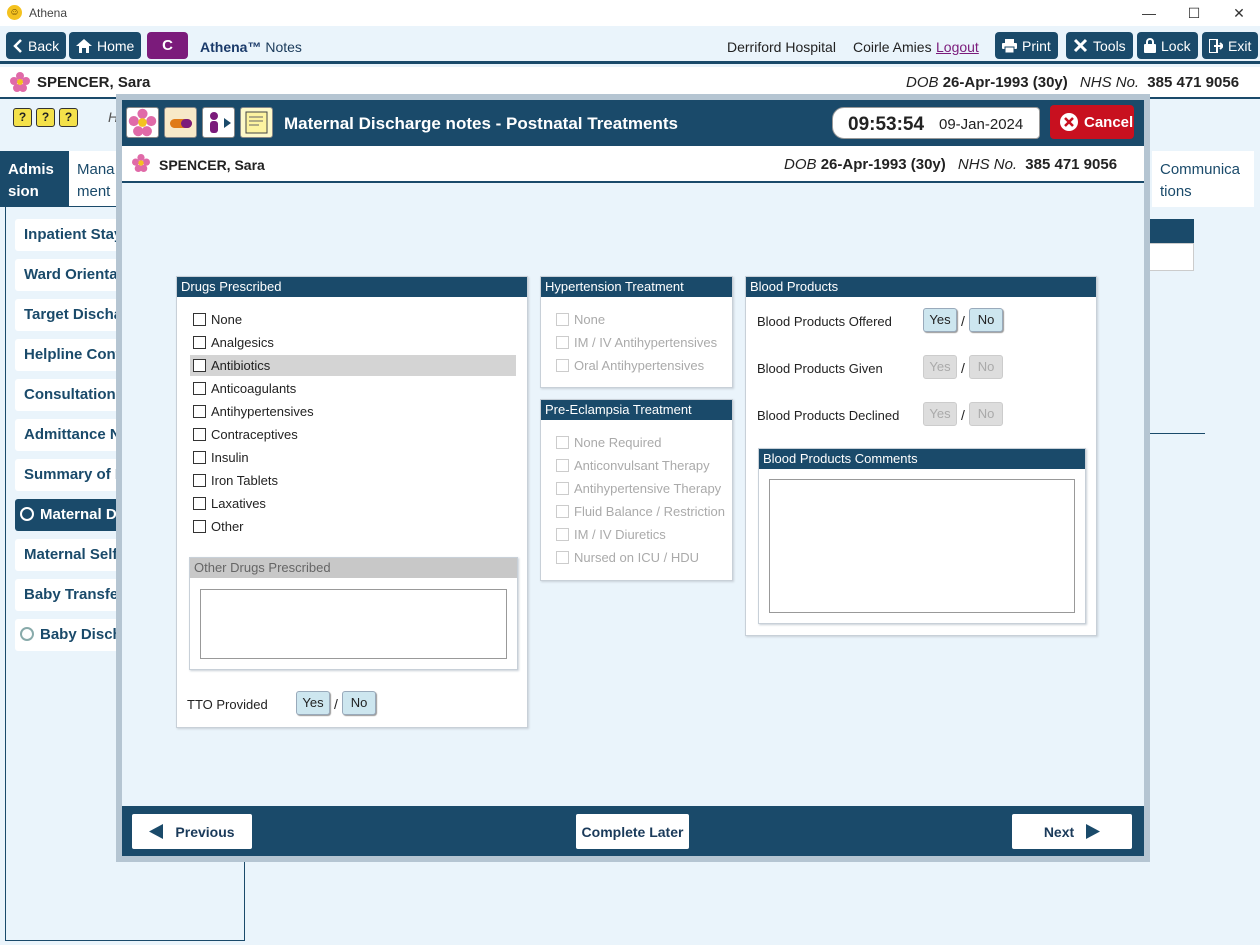 The width and height of the screenshot is (1260, 945). I want to click on drug-checkbox-laxatives: Laxatives, so click(229, 503).